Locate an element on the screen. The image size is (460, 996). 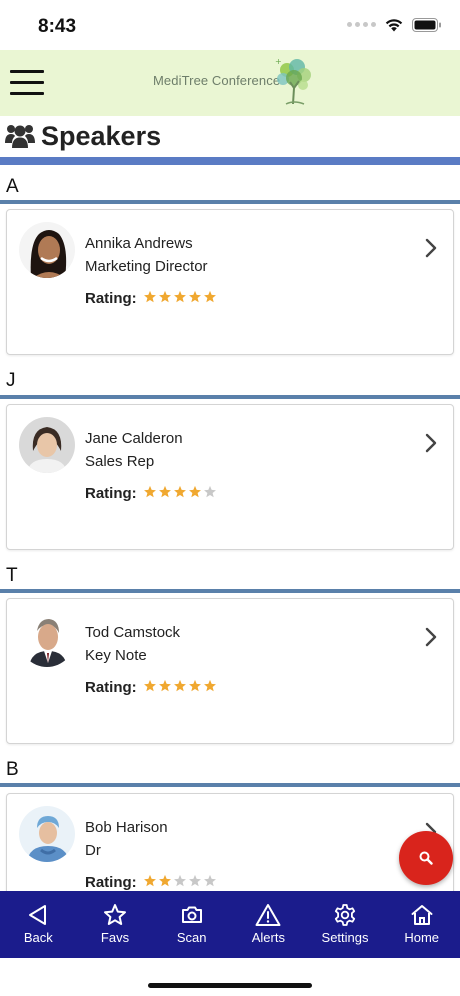
tree-logo-icon: + is located at coordinates (293, 81).